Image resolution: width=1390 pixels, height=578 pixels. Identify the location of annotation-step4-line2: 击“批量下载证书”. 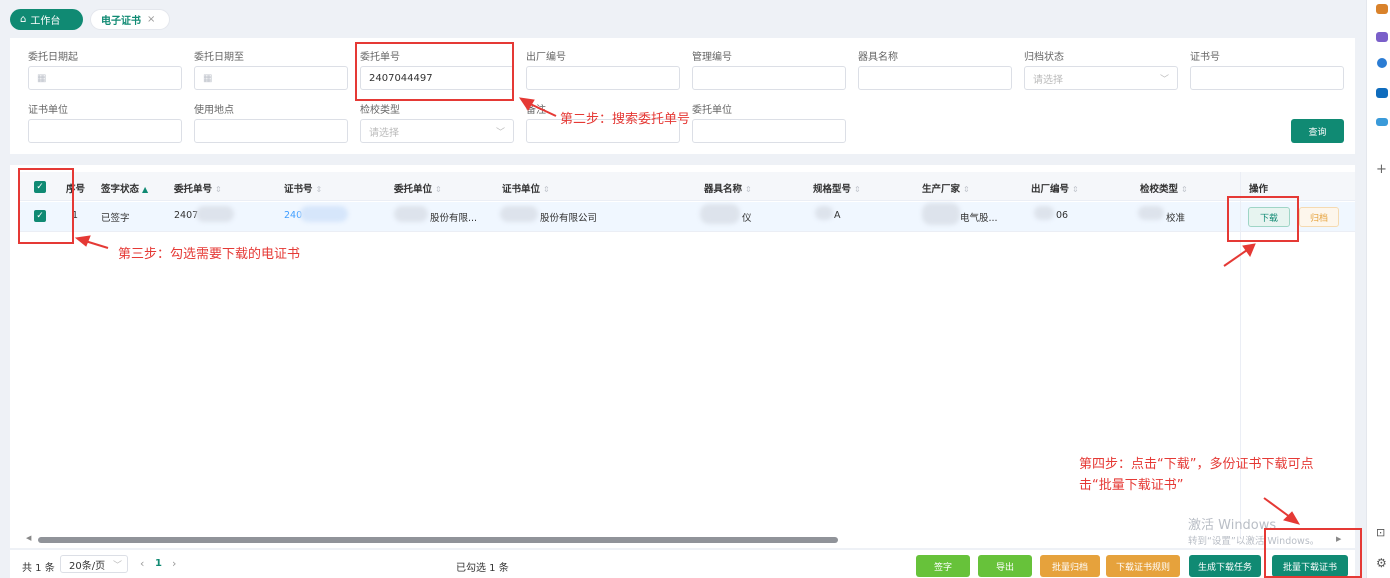
(1131, 485).